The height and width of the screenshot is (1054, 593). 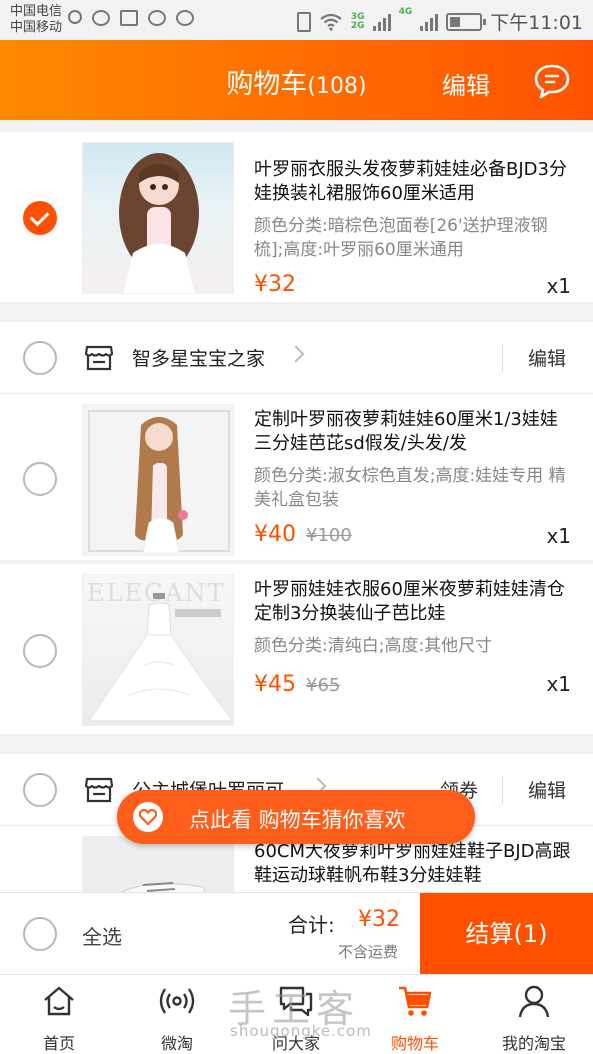 I want to click on cart-icon, so click(x=415, y=1001).